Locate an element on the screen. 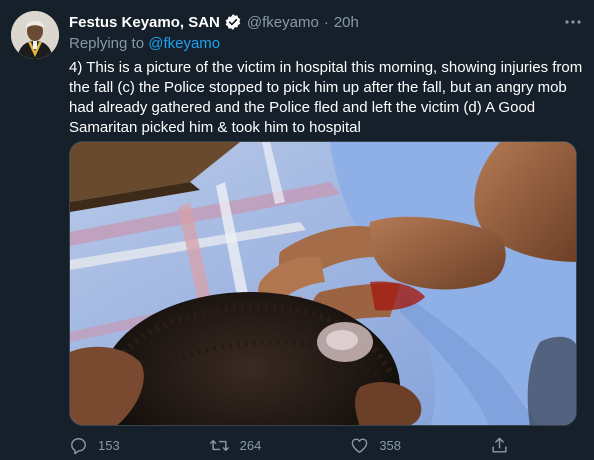  tweet-actions: 153 264 358 is located at coordinates (289, 445).